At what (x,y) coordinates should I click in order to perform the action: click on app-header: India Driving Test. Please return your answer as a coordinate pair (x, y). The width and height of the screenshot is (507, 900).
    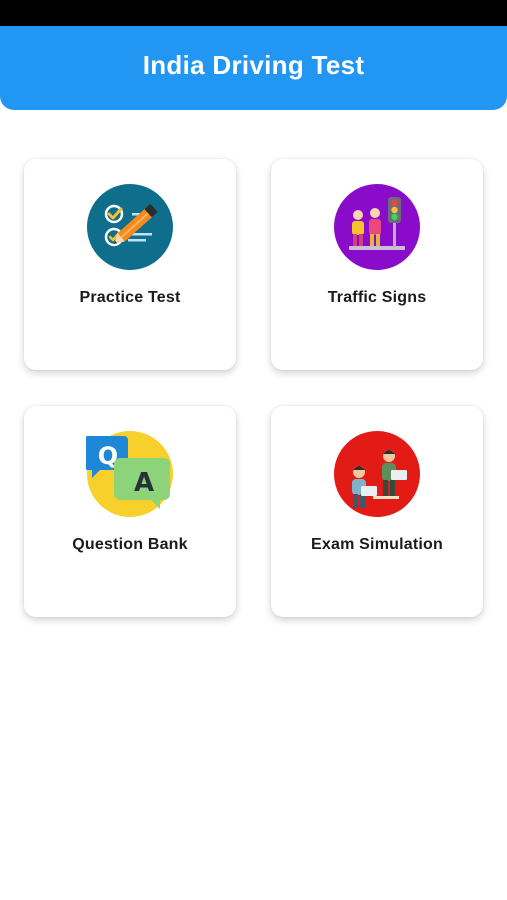
    Looking at the image, I should click on (253, 68).